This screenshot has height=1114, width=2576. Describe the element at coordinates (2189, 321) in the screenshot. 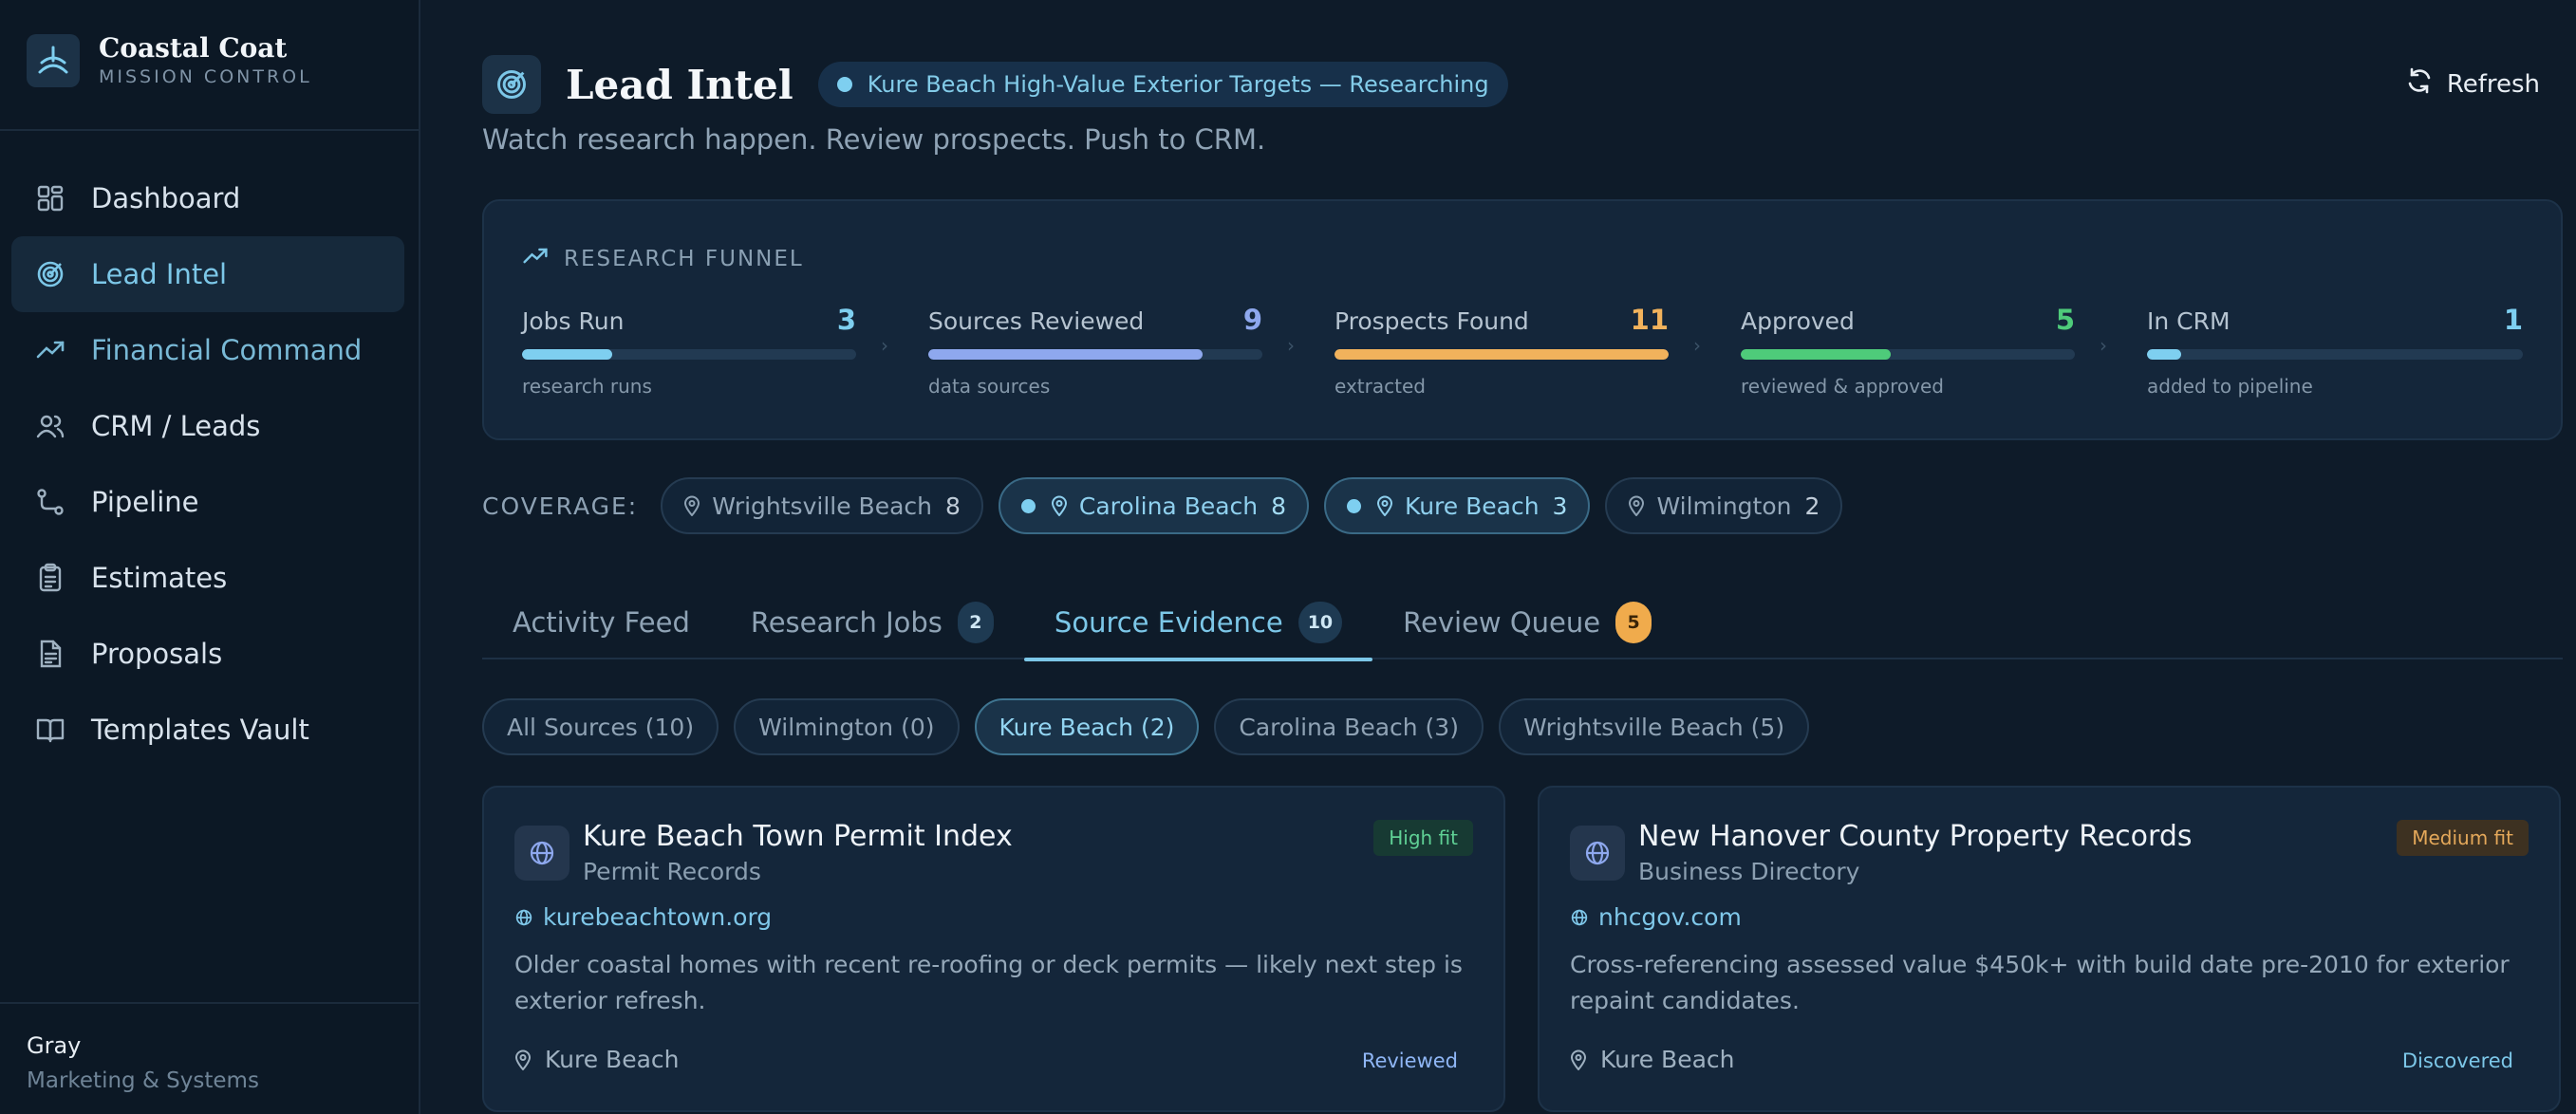

I see `stage-label: In CRM` at that location.